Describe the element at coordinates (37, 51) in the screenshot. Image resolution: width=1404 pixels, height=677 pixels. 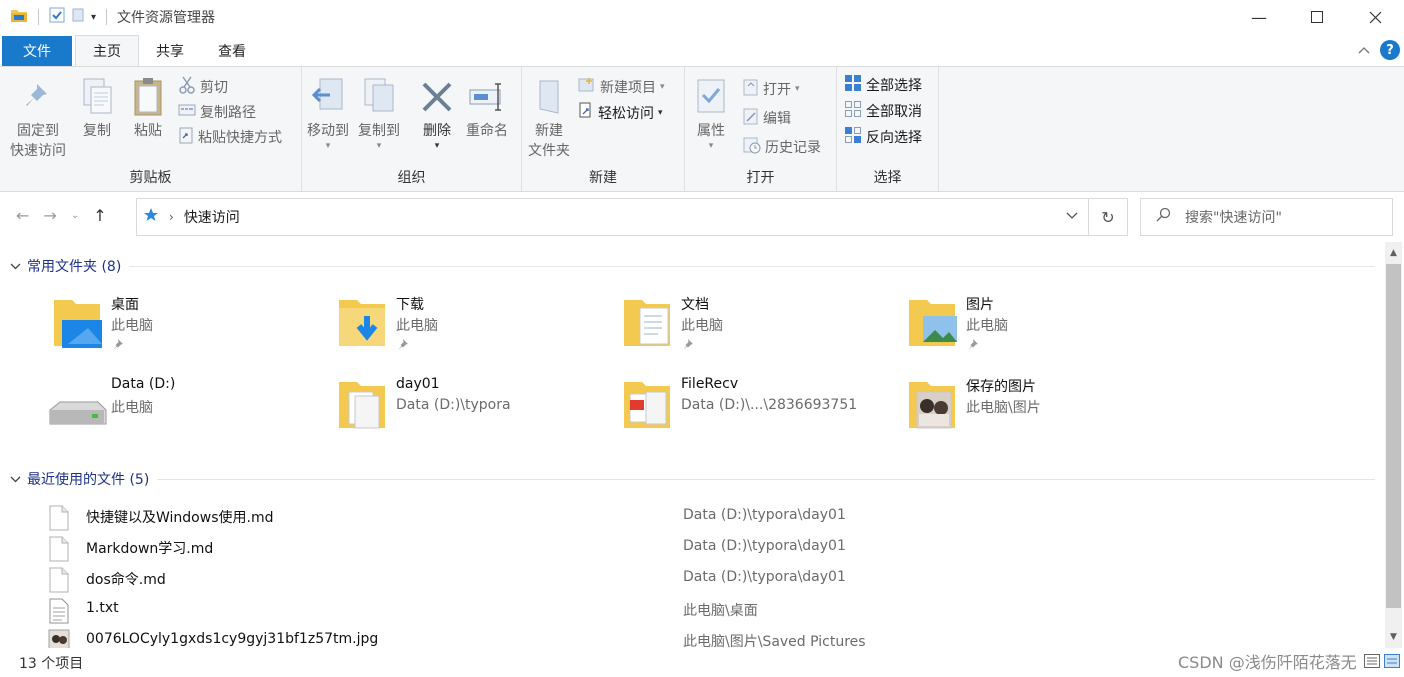
I see `tab-file: 文件` at that location.